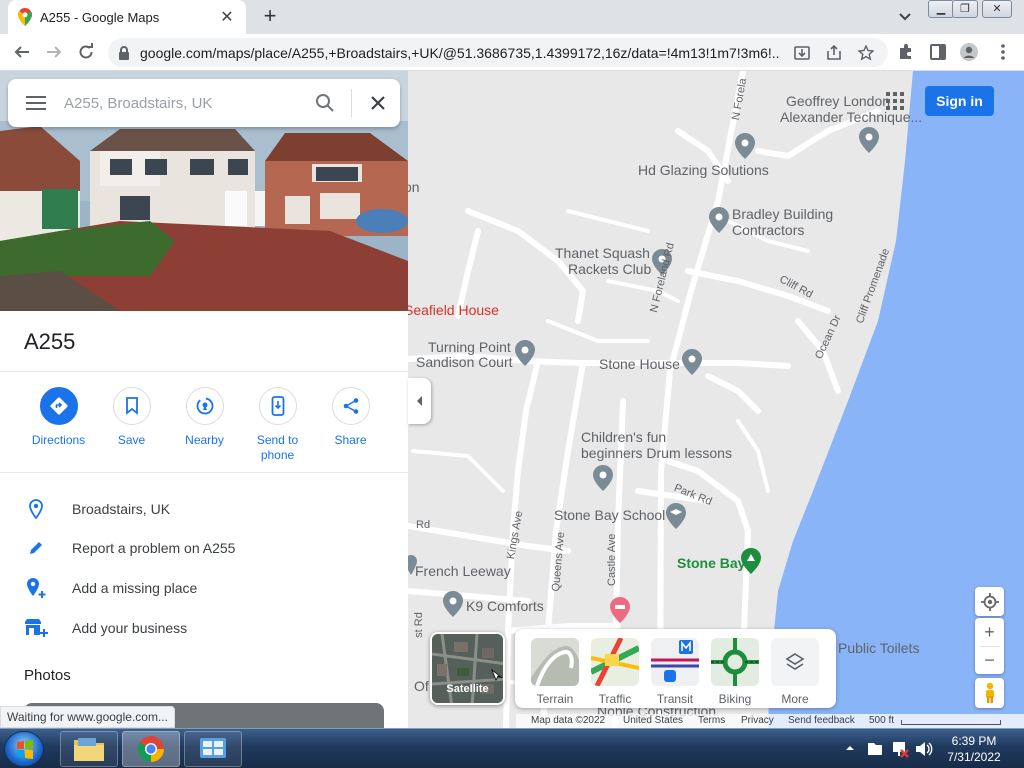 The height and width of the screenshot is (768, 1024). Describe the element at coordinates (906, 52) in the screenshot. I see `extensions-icon` at that location.